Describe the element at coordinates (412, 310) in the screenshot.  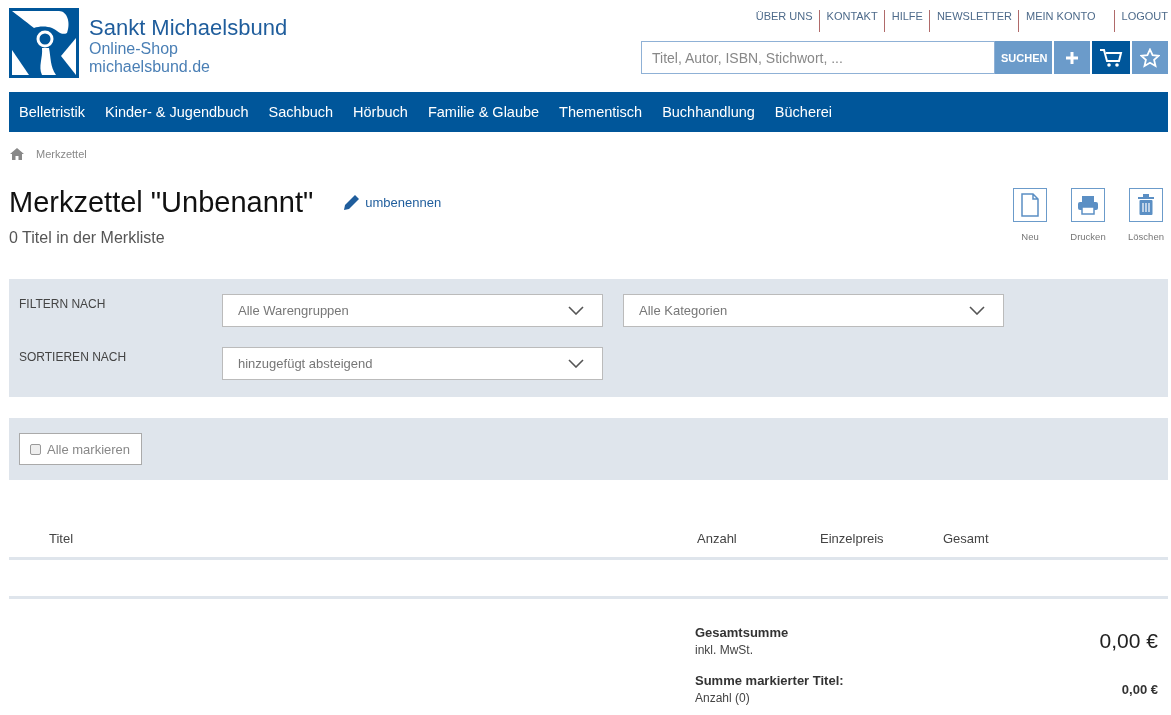
I see `product-group-dropdown: Alle Warengruppen` at that location.